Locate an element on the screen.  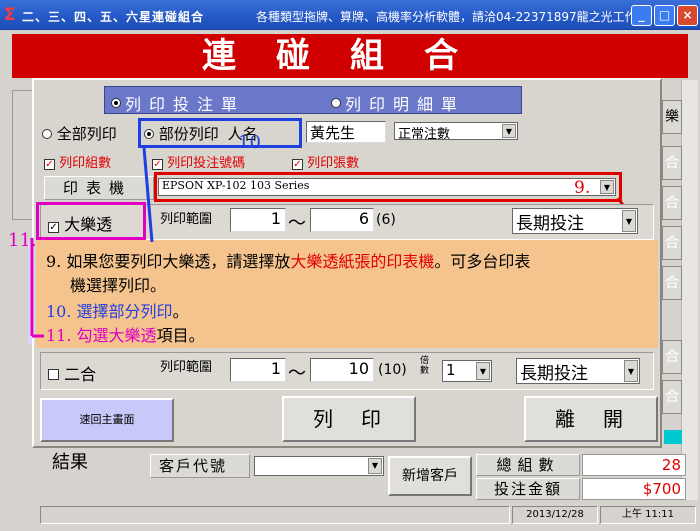
note-line-2: 機選擇列印。 is located at coordinates (118, 285).